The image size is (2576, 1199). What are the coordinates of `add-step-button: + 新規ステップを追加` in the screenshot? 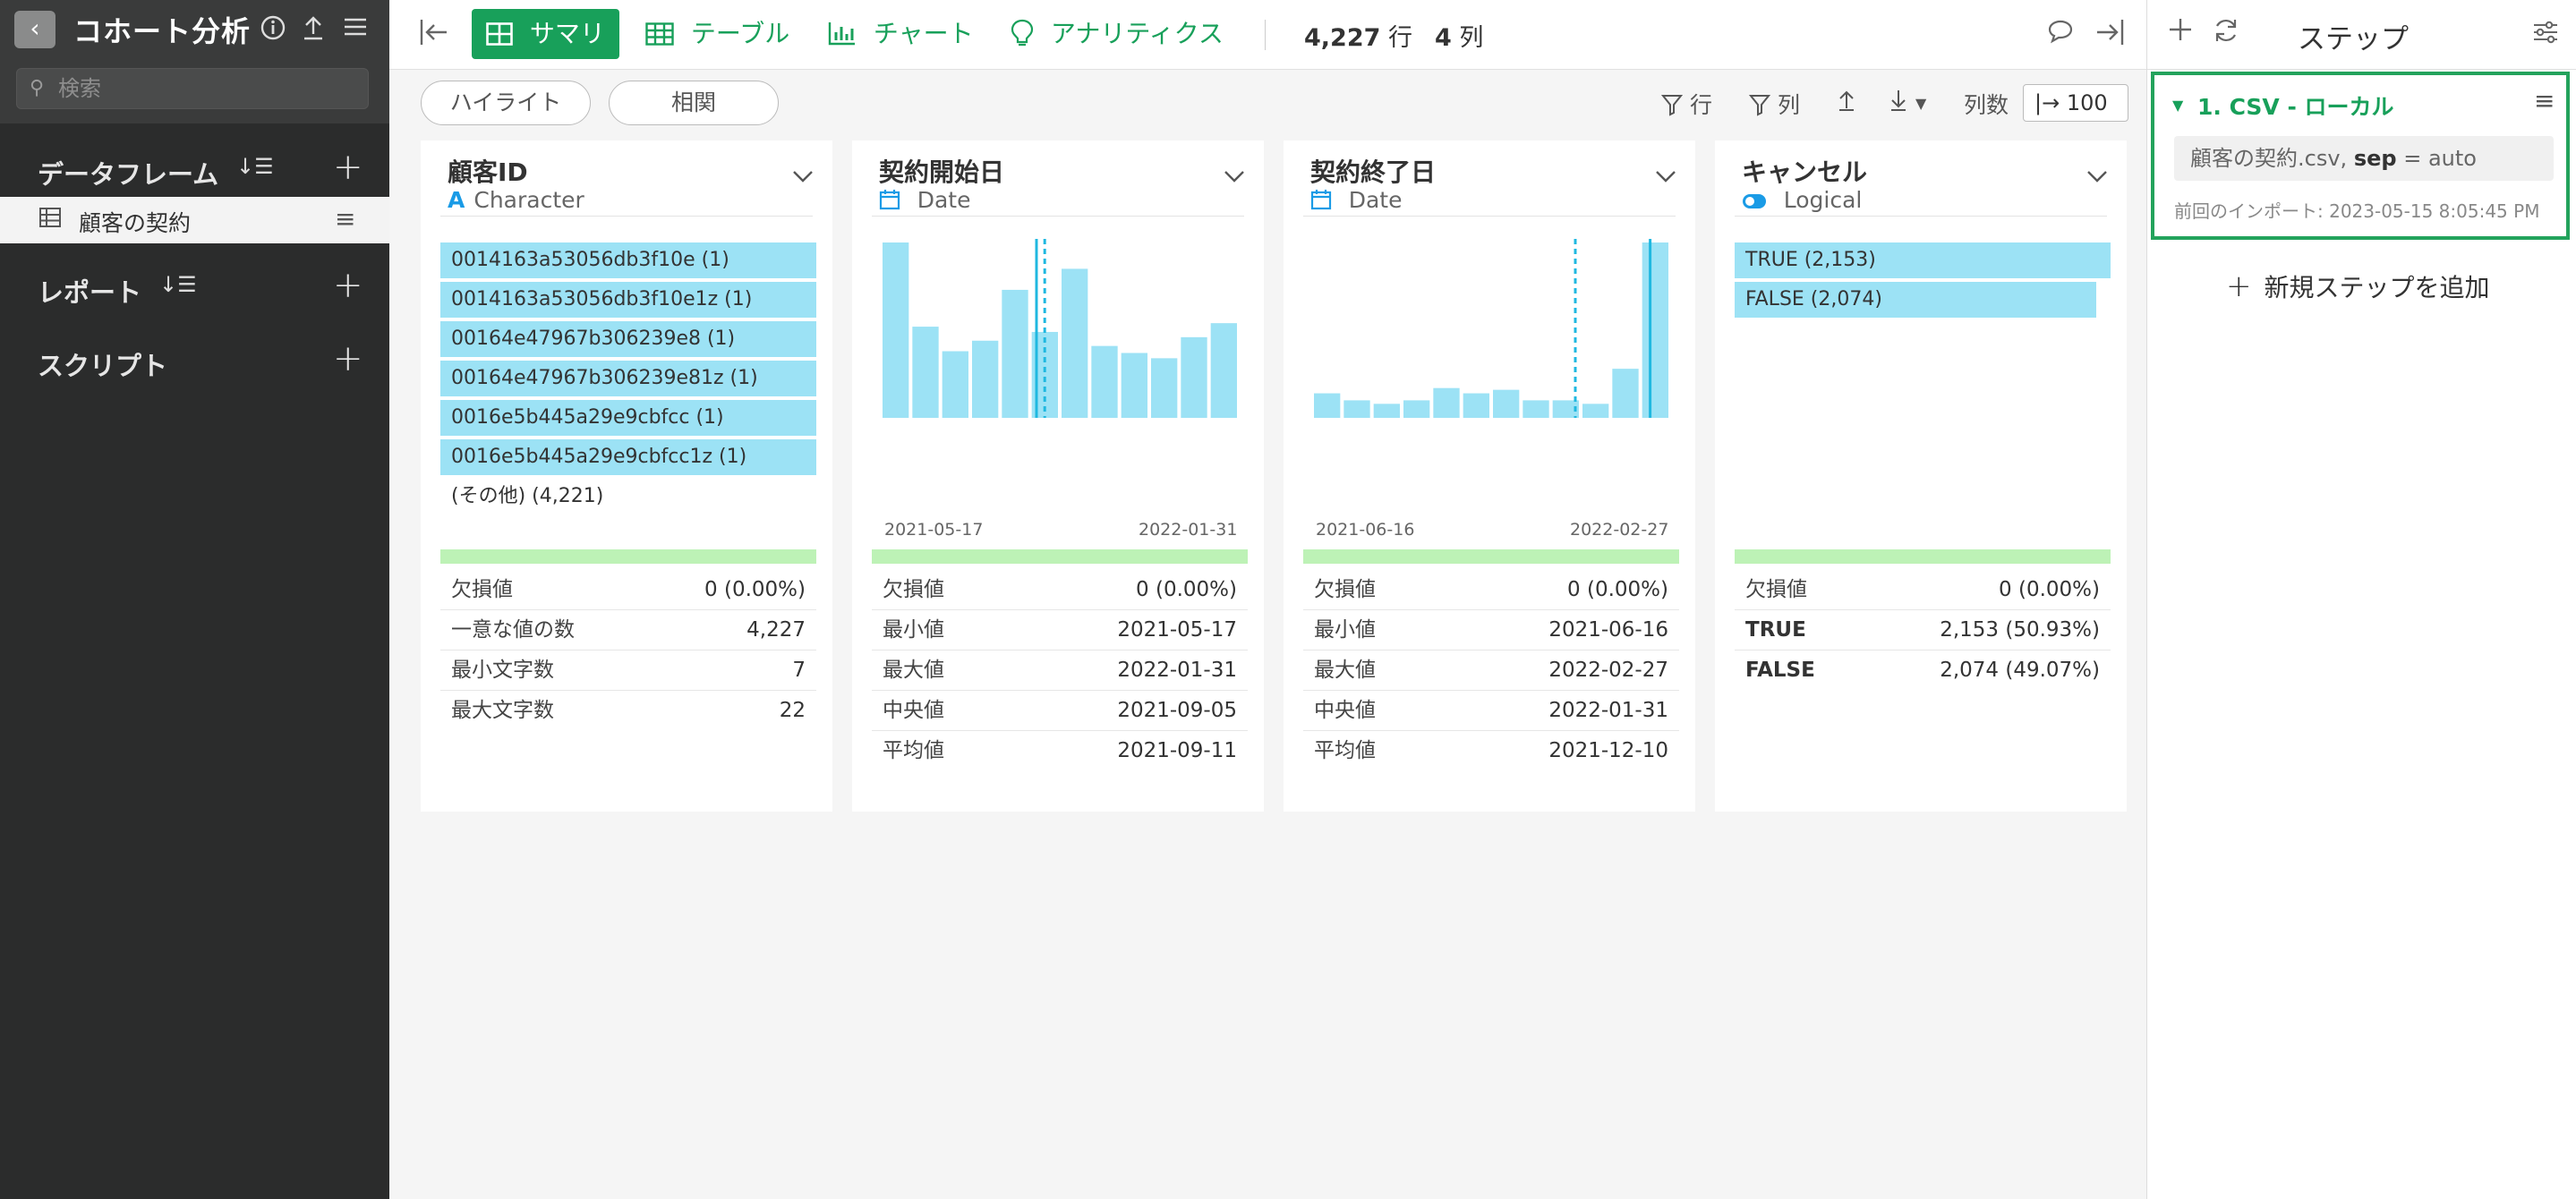 It's located at (2358, 286).